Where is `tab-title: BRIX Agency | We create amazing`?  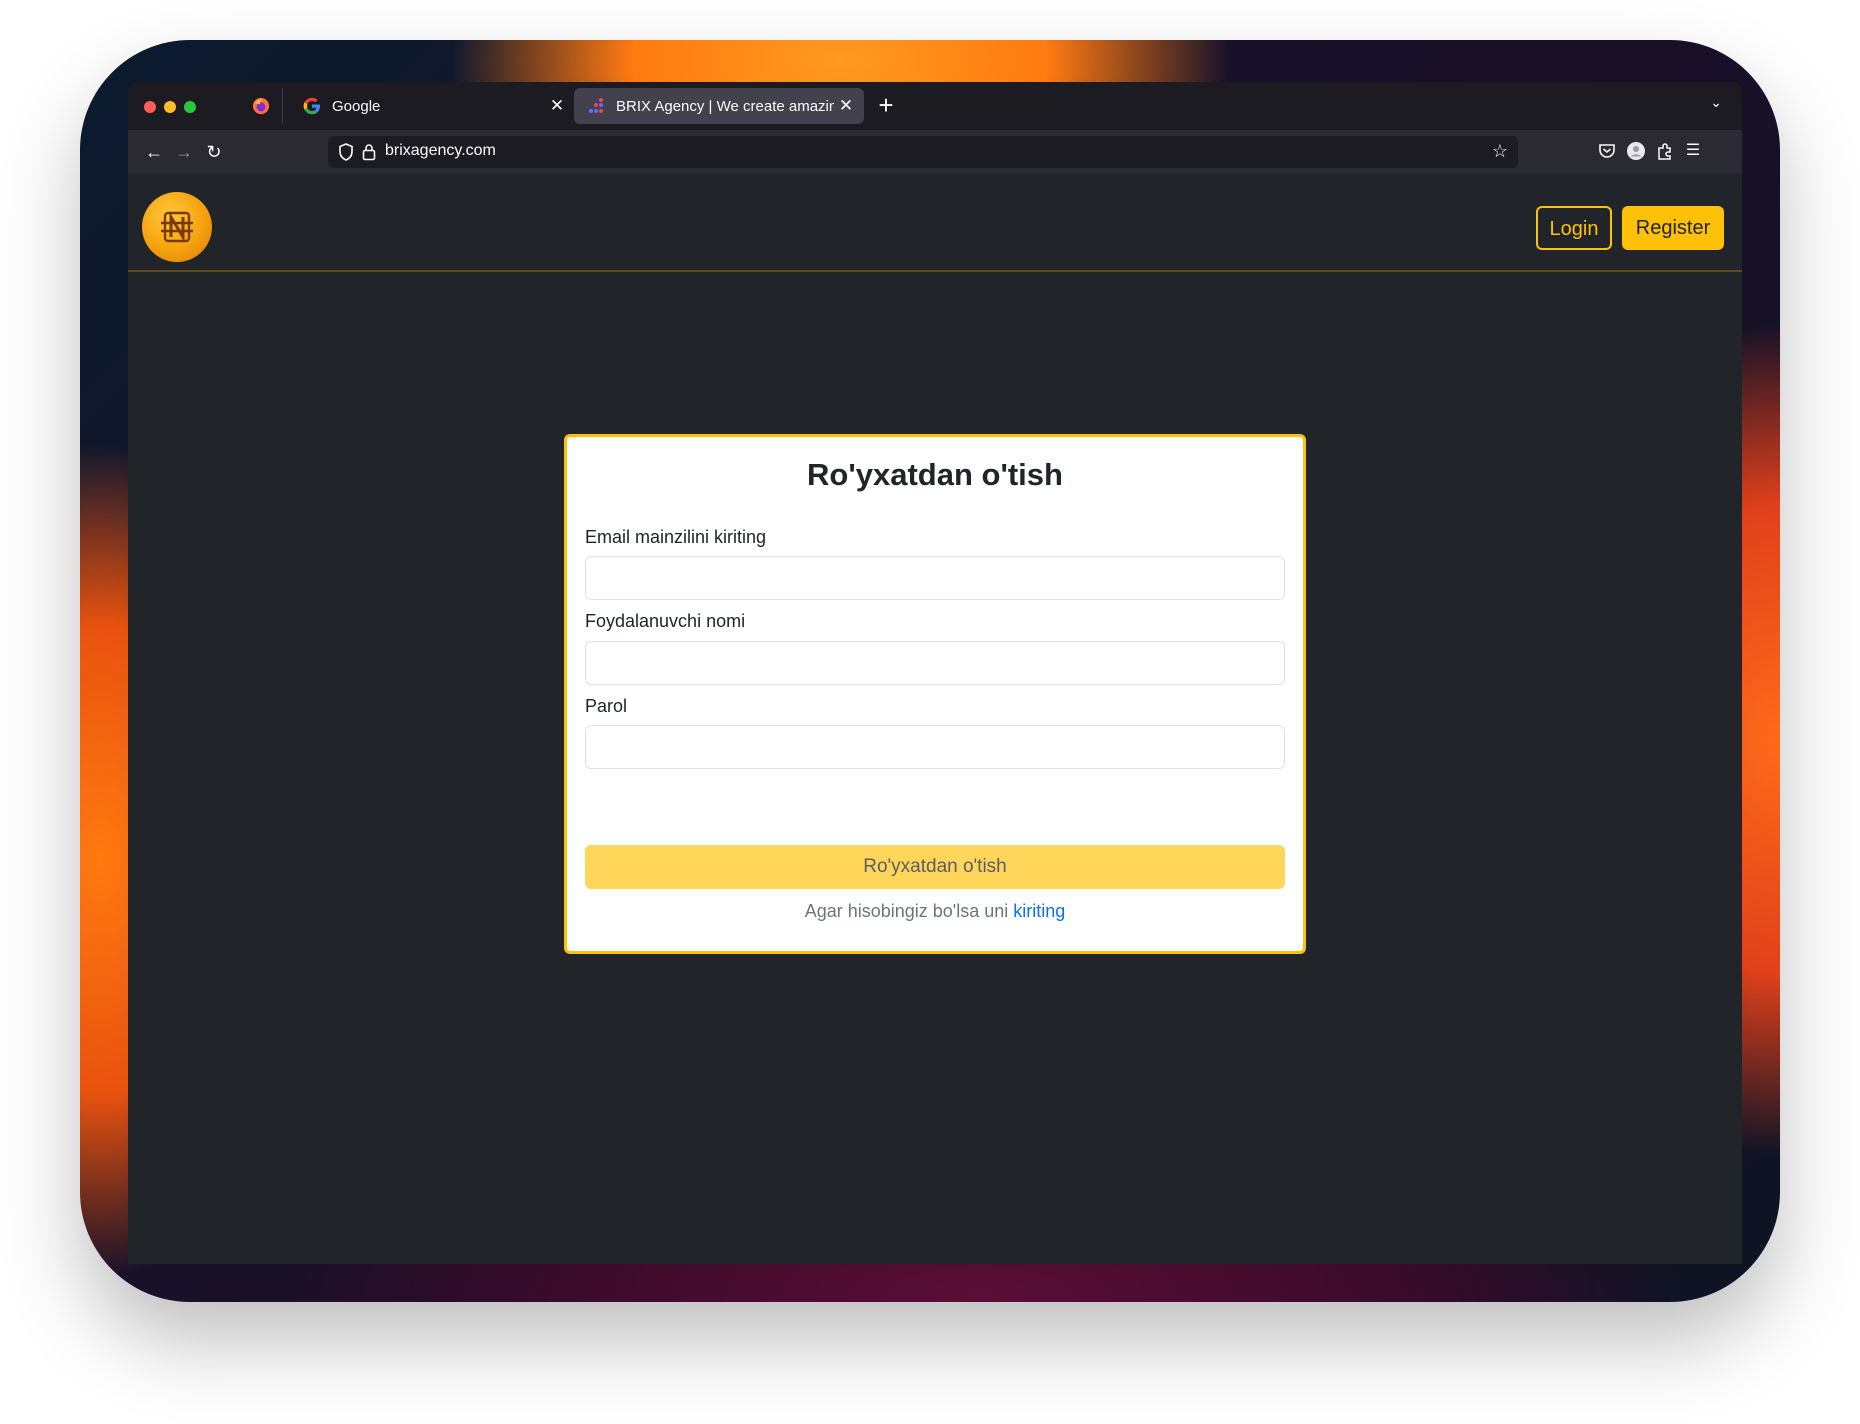 tab-title: BRIX Agency | We create amazing is located at coordinates (725, 106).